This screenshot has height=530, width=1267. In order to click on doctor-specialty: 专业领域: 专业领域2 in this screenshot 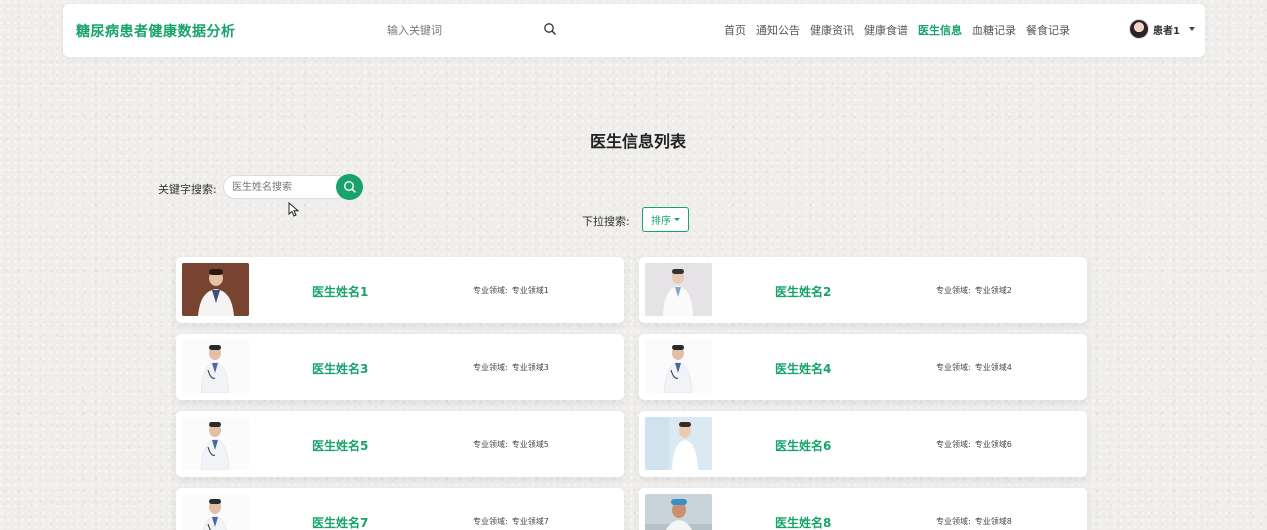, I will do `click(974, 290)`.